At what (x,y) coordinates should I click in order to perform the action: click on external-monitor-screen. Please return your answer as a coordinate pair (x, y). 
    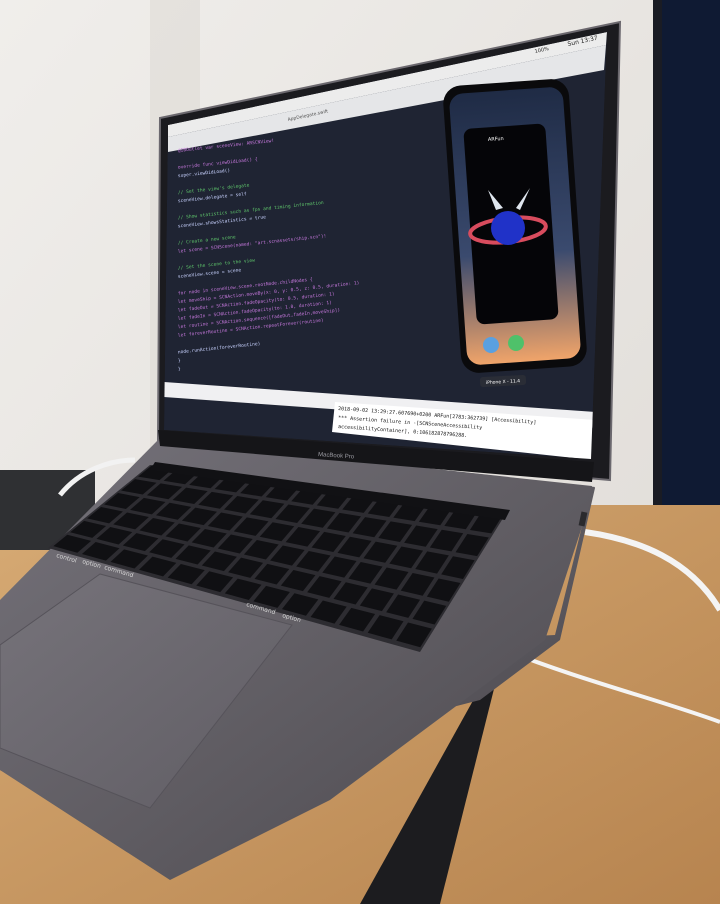
    Looking at the image, I should click on (691, 265).